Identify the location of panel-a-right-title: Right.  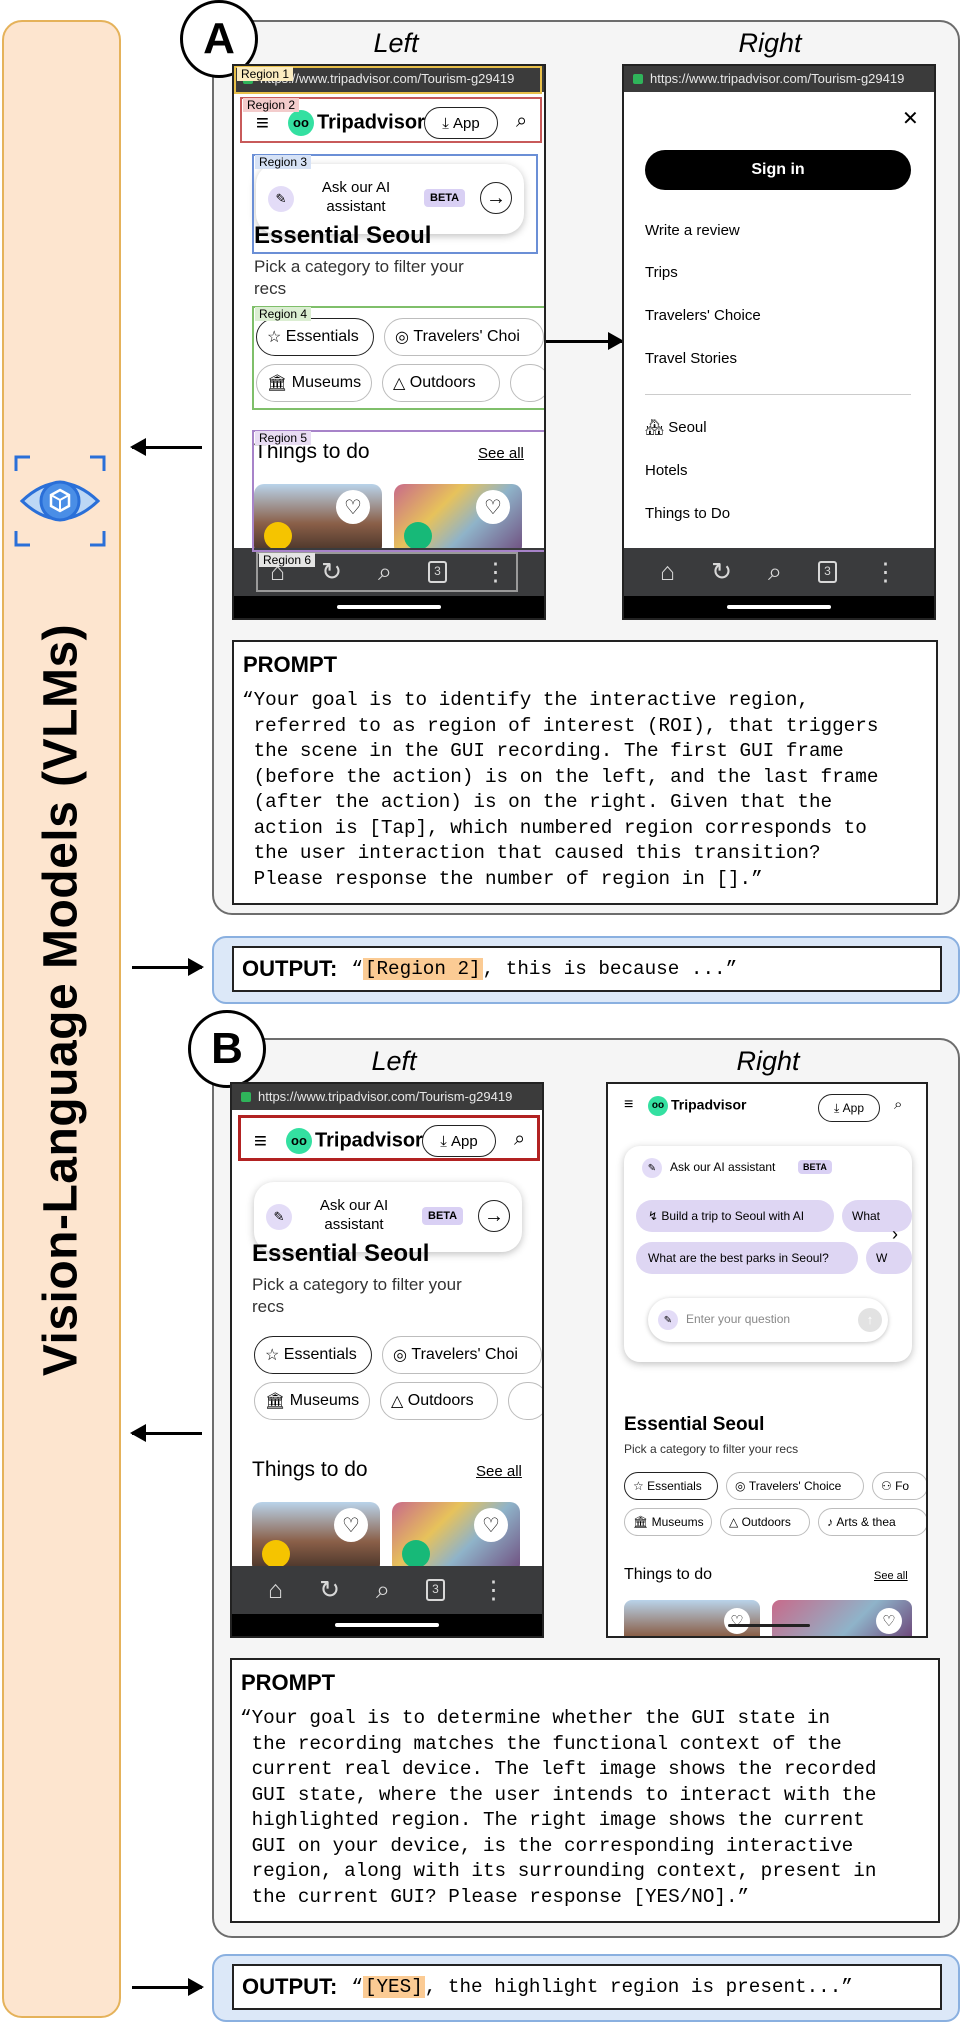
(770, 43).